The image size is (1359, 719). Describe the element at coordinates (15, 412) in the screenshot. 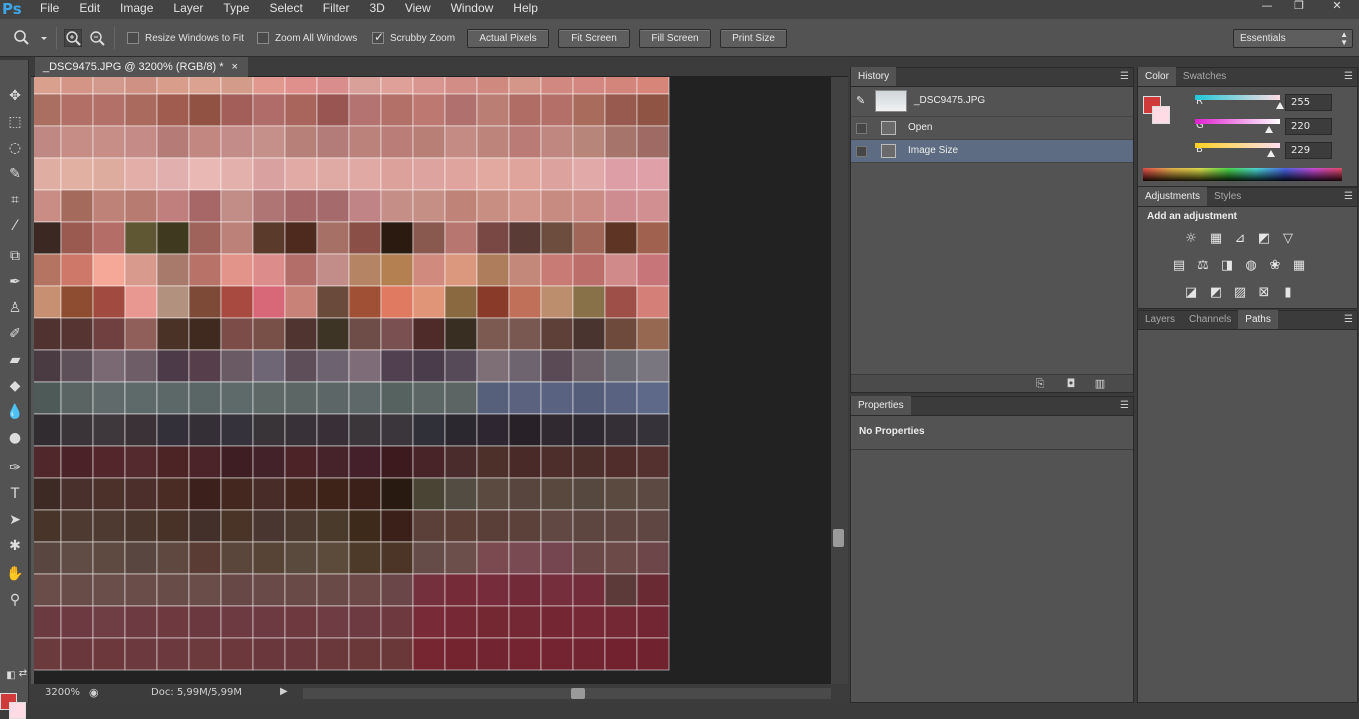

I see `blur-tool-icon: 💧` at that location.